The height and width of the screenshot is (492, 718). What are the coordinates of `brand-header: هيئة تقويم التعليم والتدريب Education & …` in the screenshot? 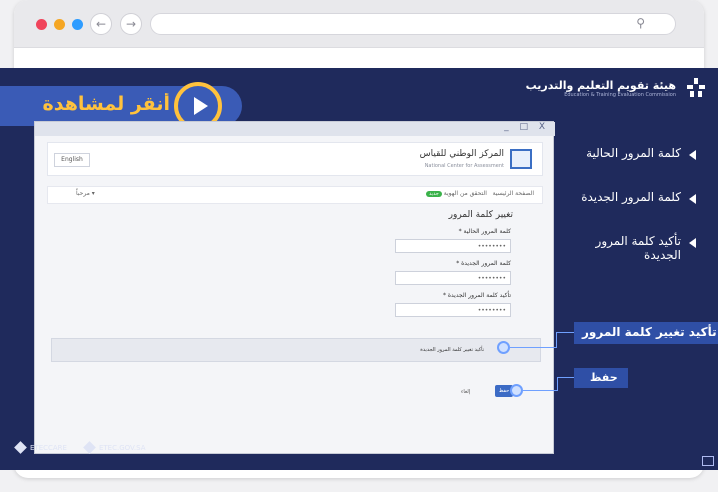 It's located at (617, 88).